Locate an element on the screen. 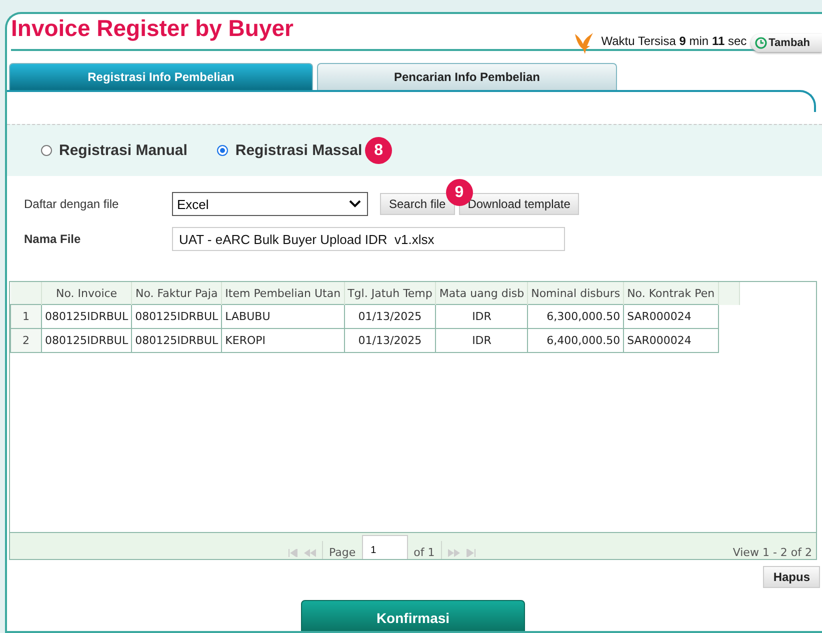 This screenshot has width=822, height=633. column-header: Tgl. Jatuh Temp is located at coordinates (390, 293).